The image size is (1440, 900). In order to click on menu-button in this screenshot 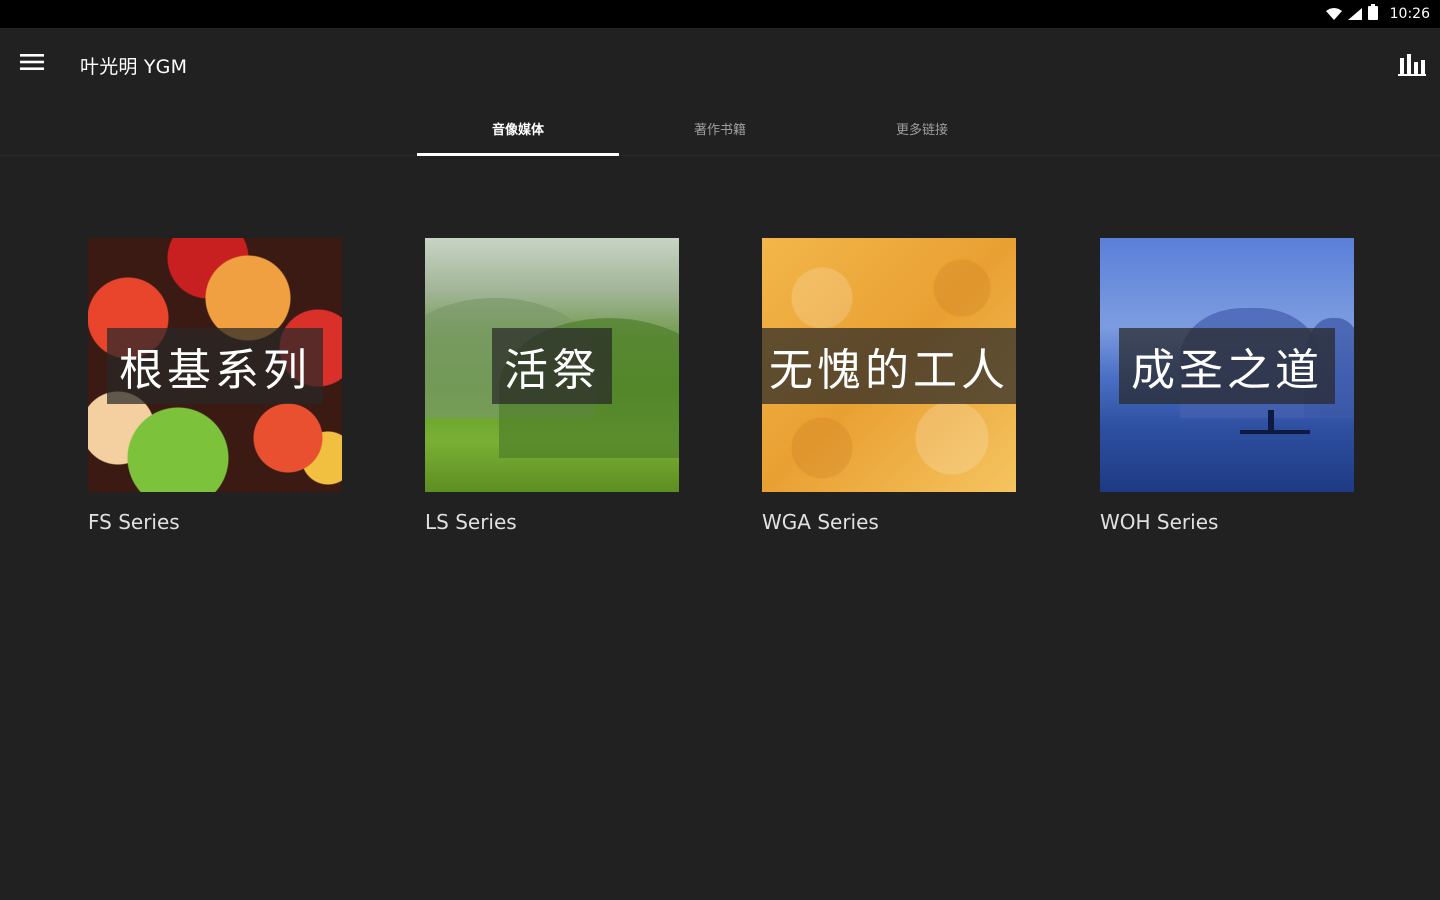, I will do `click(32, 64)`.